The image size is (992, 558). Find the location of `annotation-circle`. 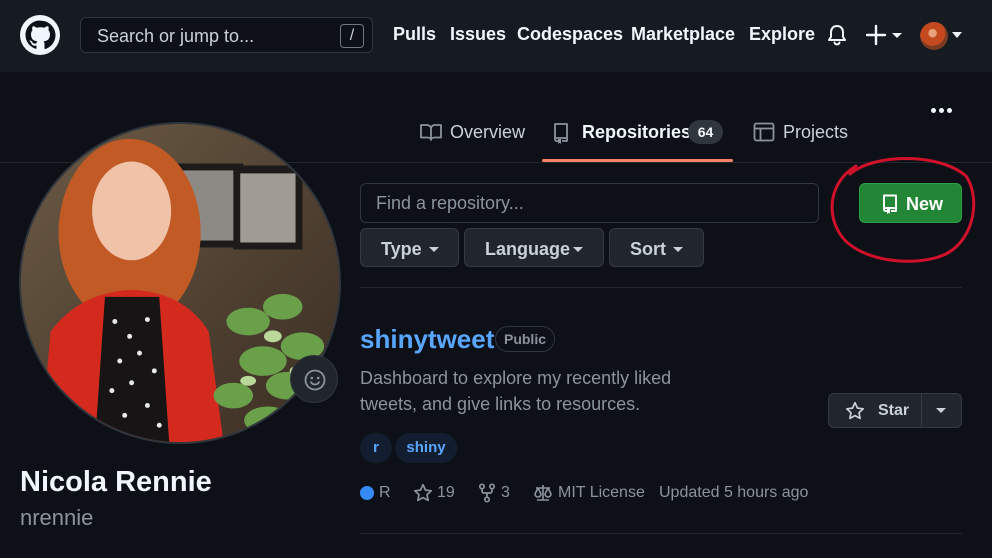

annotation-circle is located at coordinates (903, 210).